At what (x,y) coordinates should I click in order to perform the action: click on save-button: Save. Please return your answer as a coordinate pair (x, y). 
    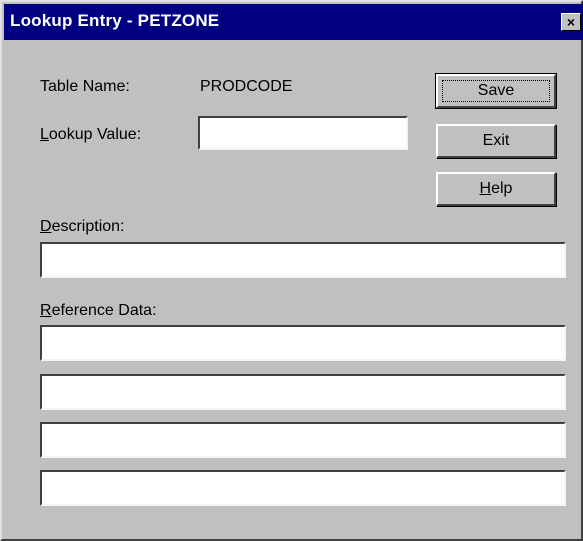
    Looking at the image, I should click on (496, 91).